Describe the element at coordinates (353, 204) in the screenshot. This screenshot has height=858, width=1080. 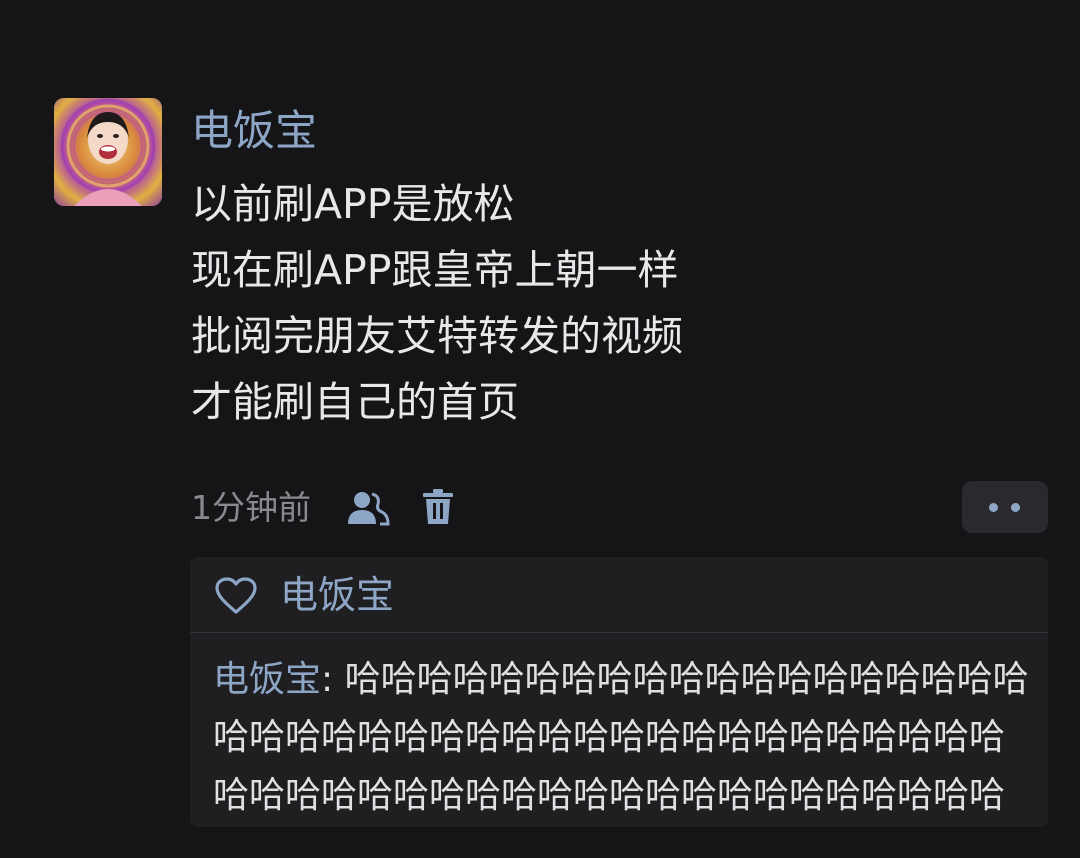
I see `post-line: 以前刷APP是放松` at that location.